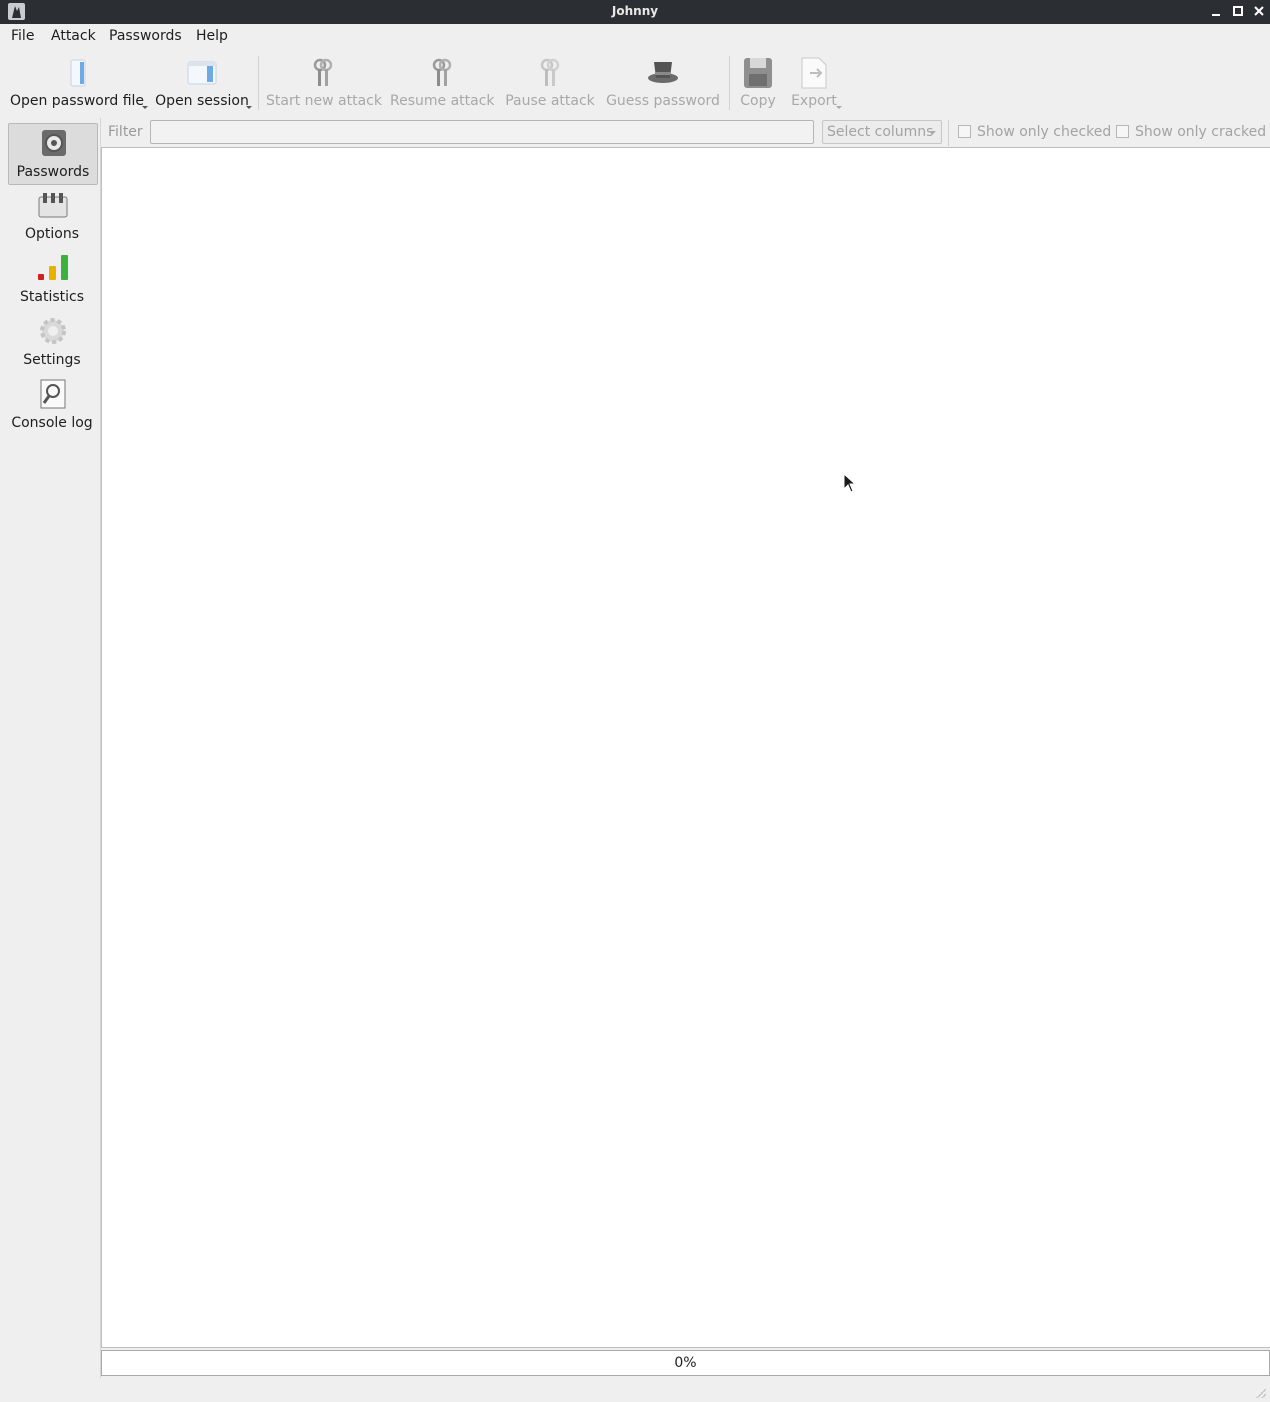 This screenshot has width=1270, height=1402. I want to click on statistics-icon, so click(53, 268).